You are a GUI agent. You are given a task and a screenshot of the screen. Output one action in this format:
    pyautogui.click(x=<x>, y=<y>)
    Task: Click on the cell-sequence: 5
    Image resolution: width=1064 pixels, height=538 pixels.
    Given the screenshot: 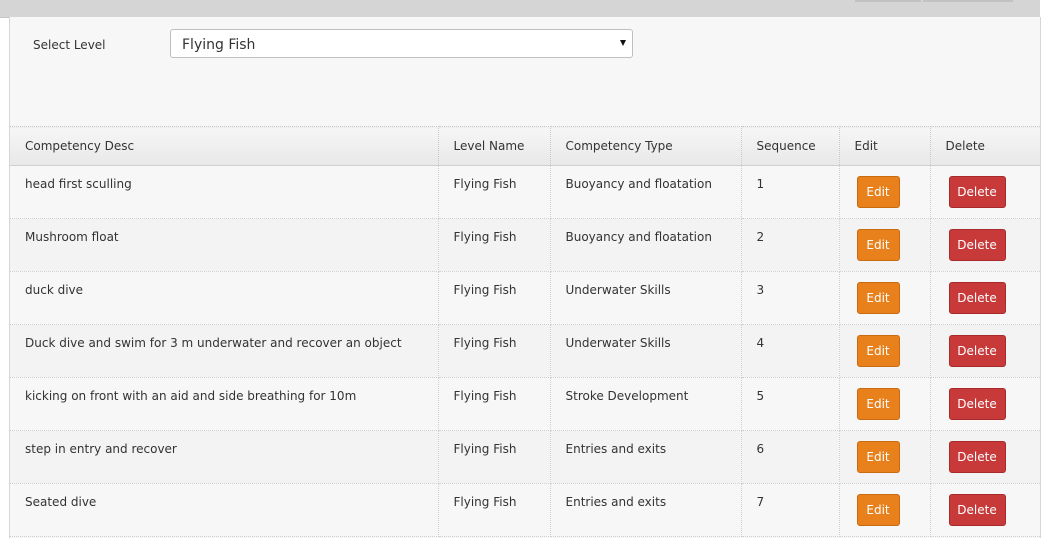 What is the action you would take?
    pyautogui.click(x=790, y=404)
    